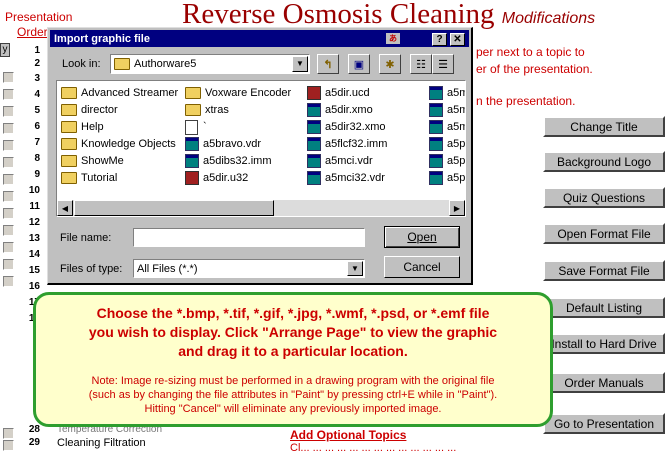  What do you see at coordinates (174, 208) in the screenshot?
I see `scrollbar-thumb` at bounding box center [174, 208].